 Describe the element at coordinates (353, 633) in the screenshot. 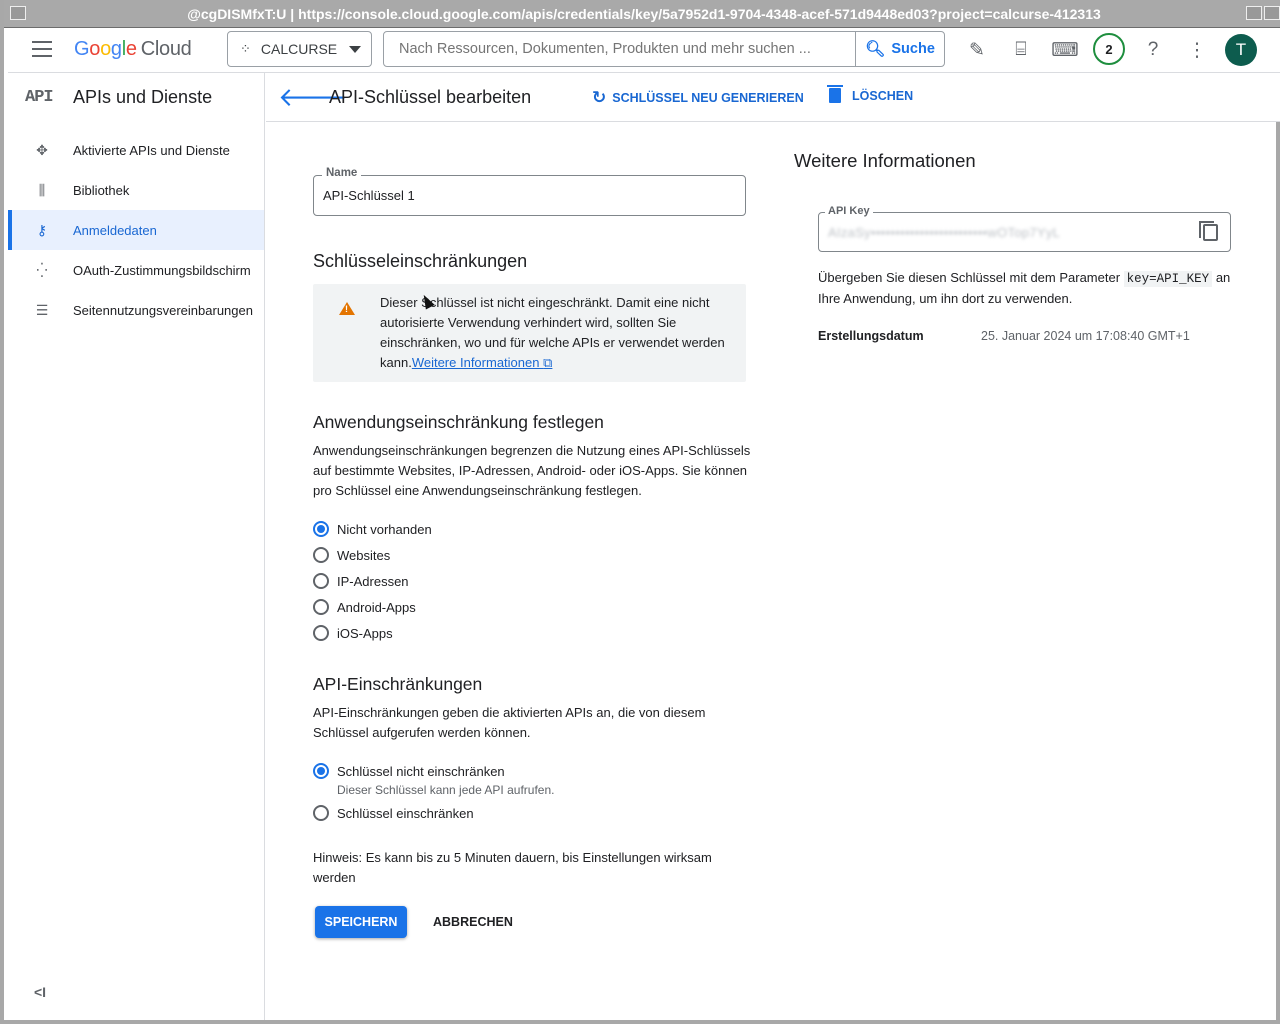

I see `radio-app-ios: iOS-Apps` at that location.